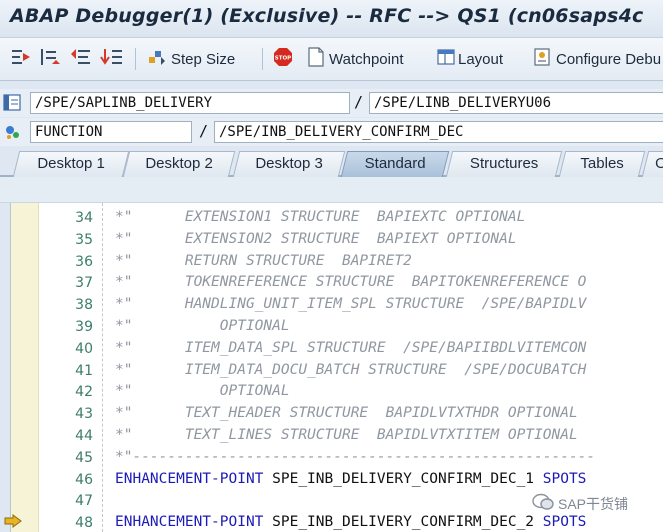 The height and width of the screenshot is (532, 663). Describe the element at coordinates (84, 414) in the screenshot. I see `line-number: 43` at that location.